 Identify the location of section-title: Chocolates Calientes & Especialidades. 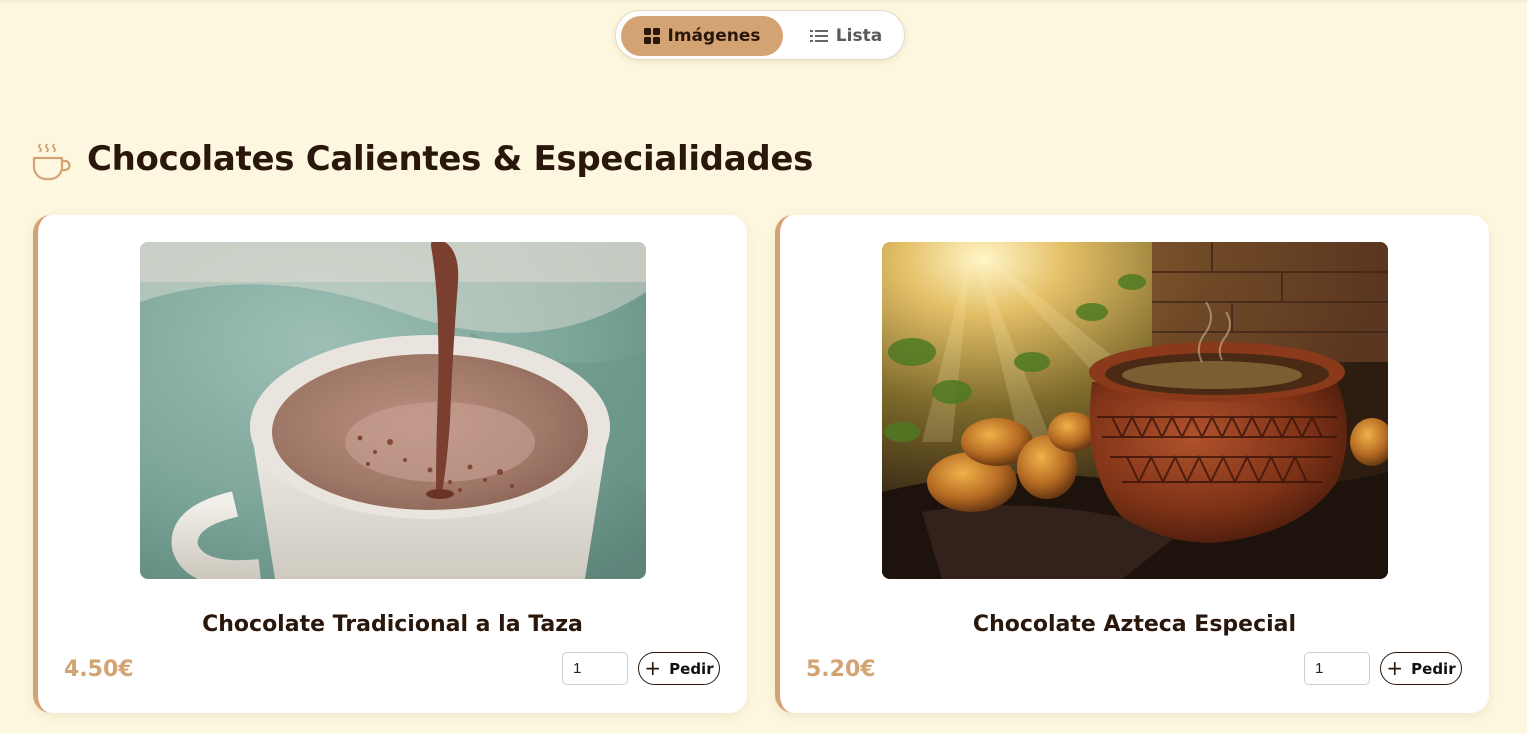
(450, 159).